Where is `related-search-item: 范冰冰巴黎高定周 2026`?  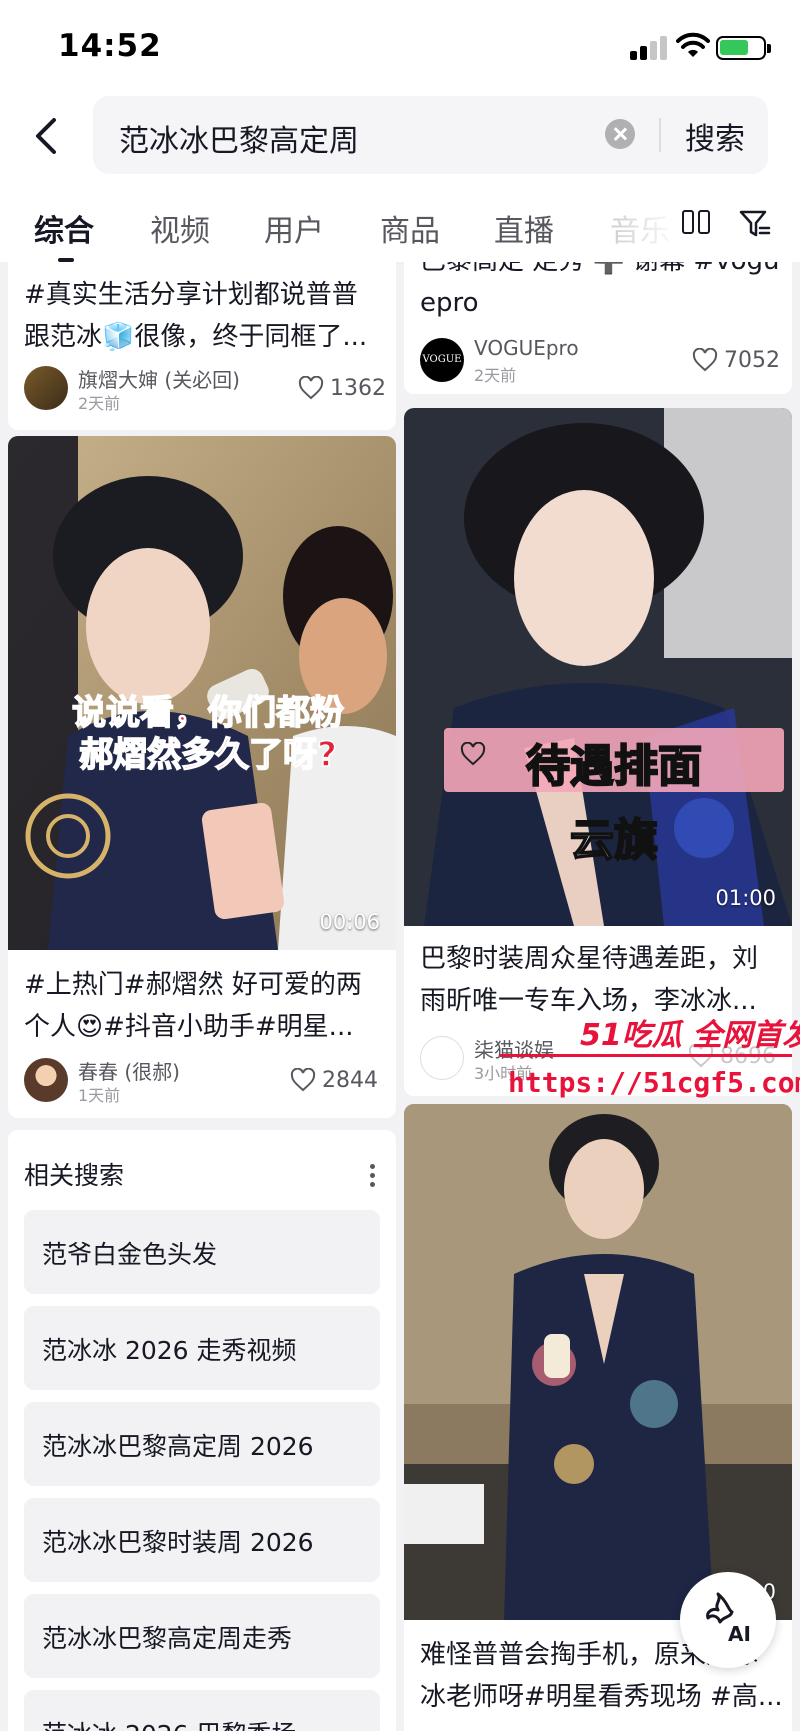 related-search-item: 范冰冰巴黎高定周 2026 is located at coordinates (202, 1444).